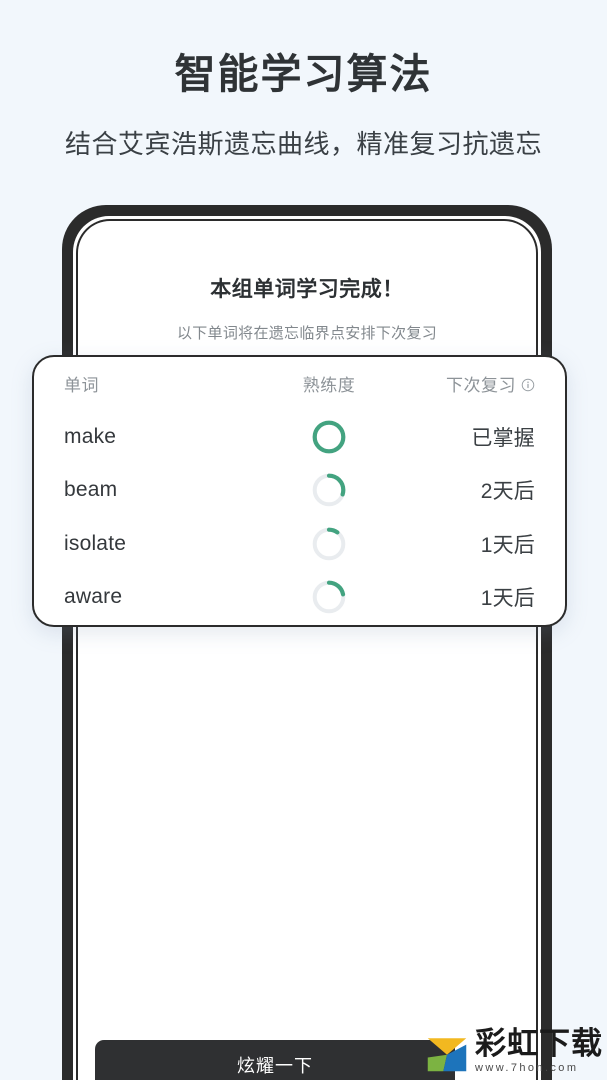 The height and width of the screenshot is (1080, 607). I want to click on share-button: 炫耀一下, so click(275, 1060).